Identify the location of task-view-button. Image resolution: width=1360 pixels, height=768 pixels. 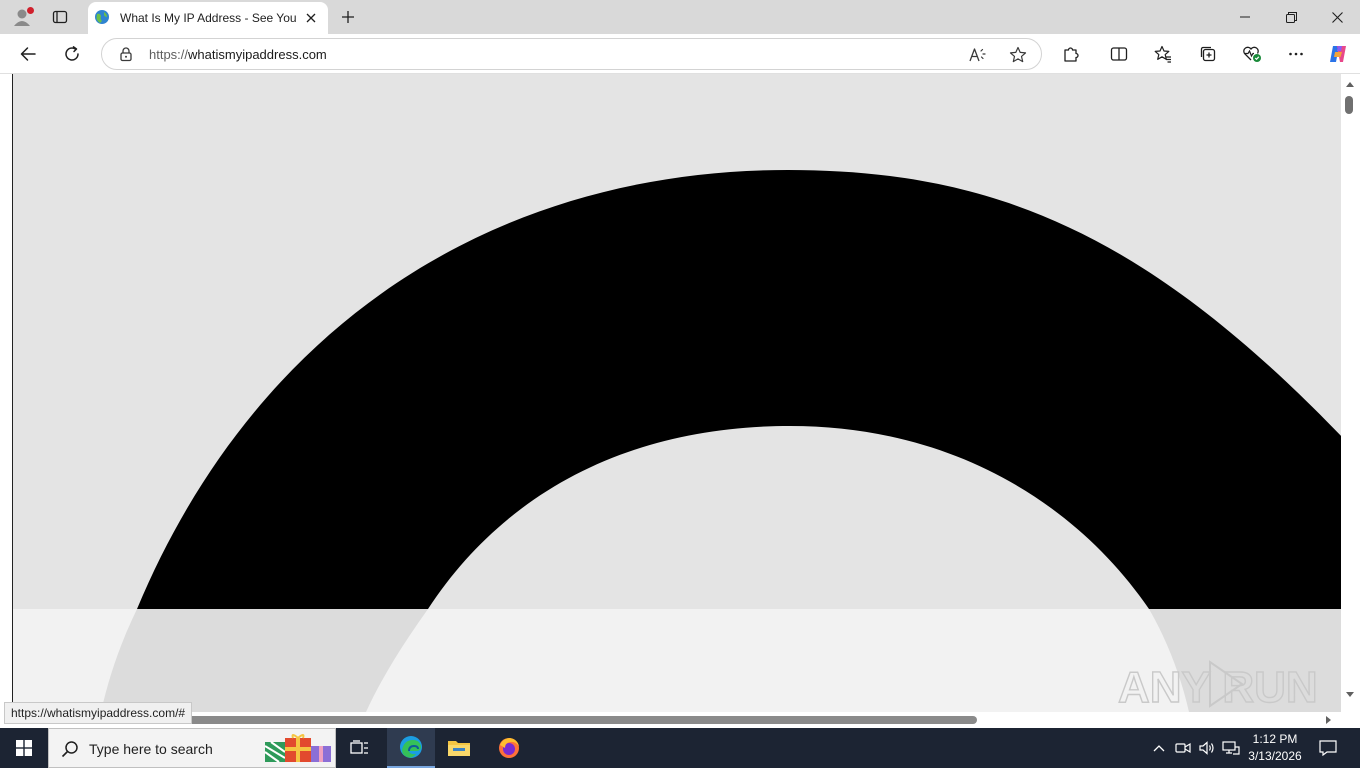
(360, 748).